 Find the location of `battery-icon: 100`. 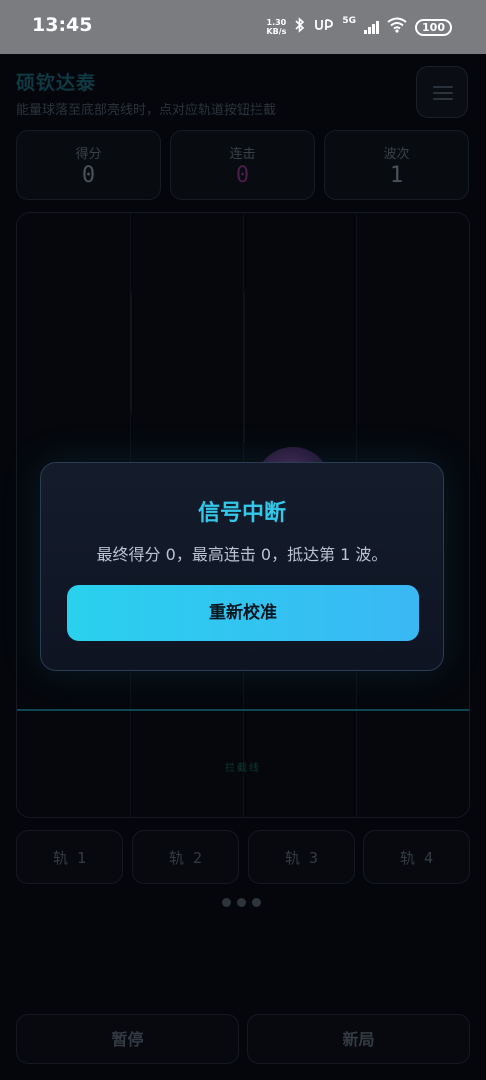

battery-icon: 100 is located at coordinates (433, 27).